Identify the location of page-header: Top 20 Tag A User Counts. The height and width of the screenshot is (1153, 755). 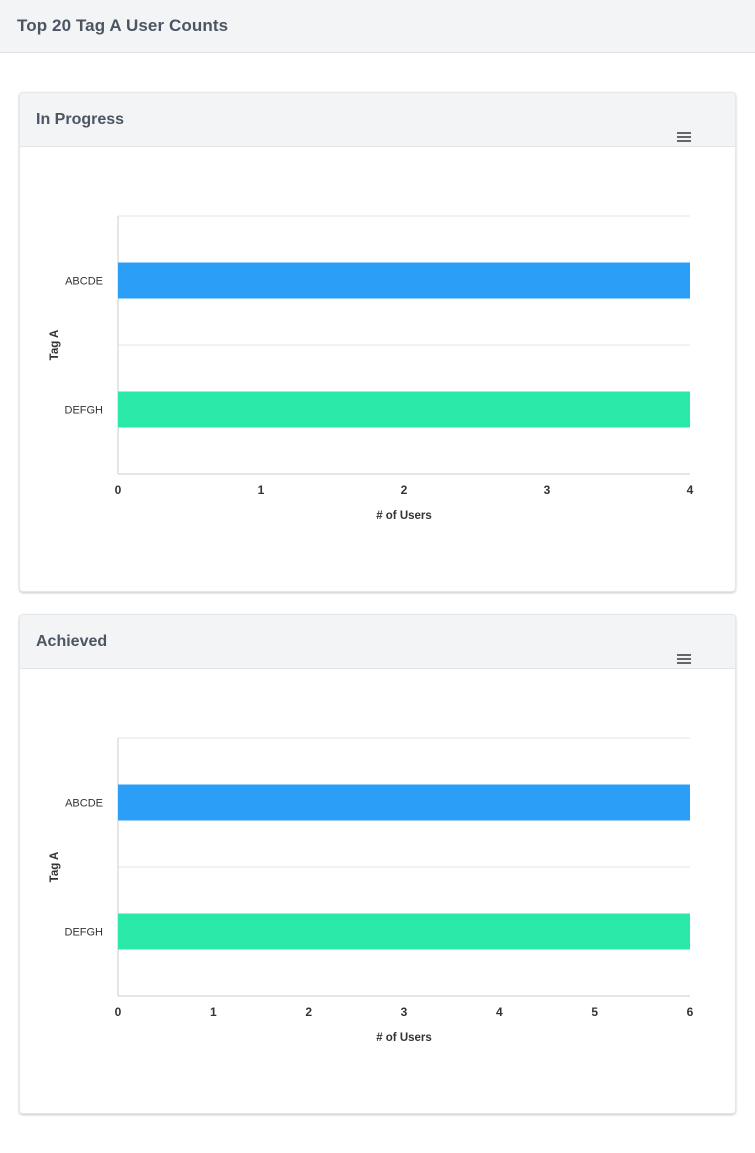
(377, 26).